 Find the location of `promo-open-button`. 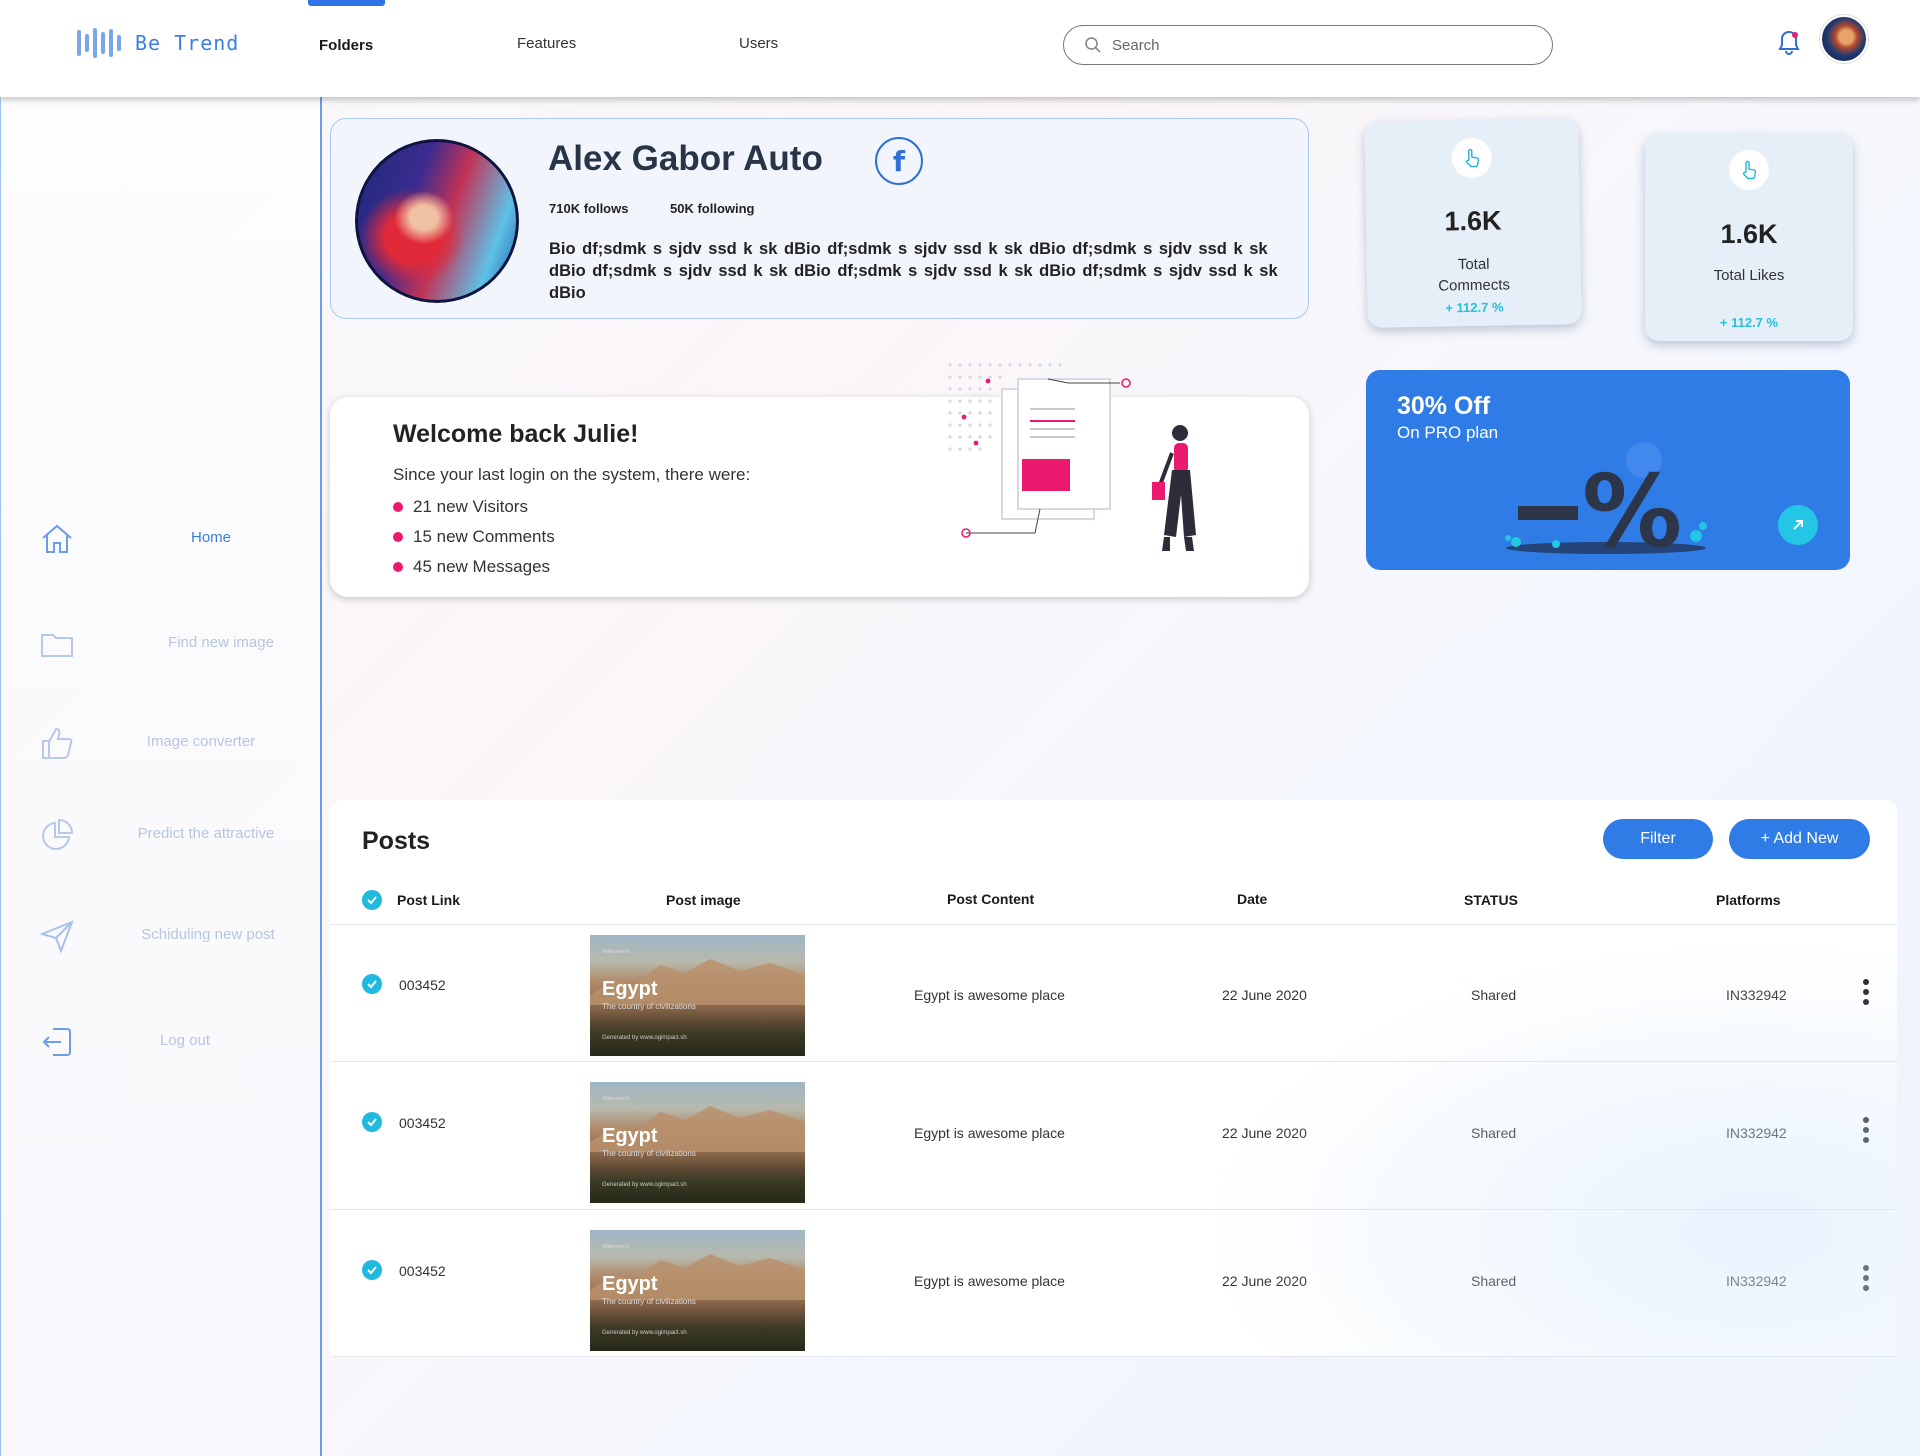

promo-open-button is located at coordinates (1798, 525).